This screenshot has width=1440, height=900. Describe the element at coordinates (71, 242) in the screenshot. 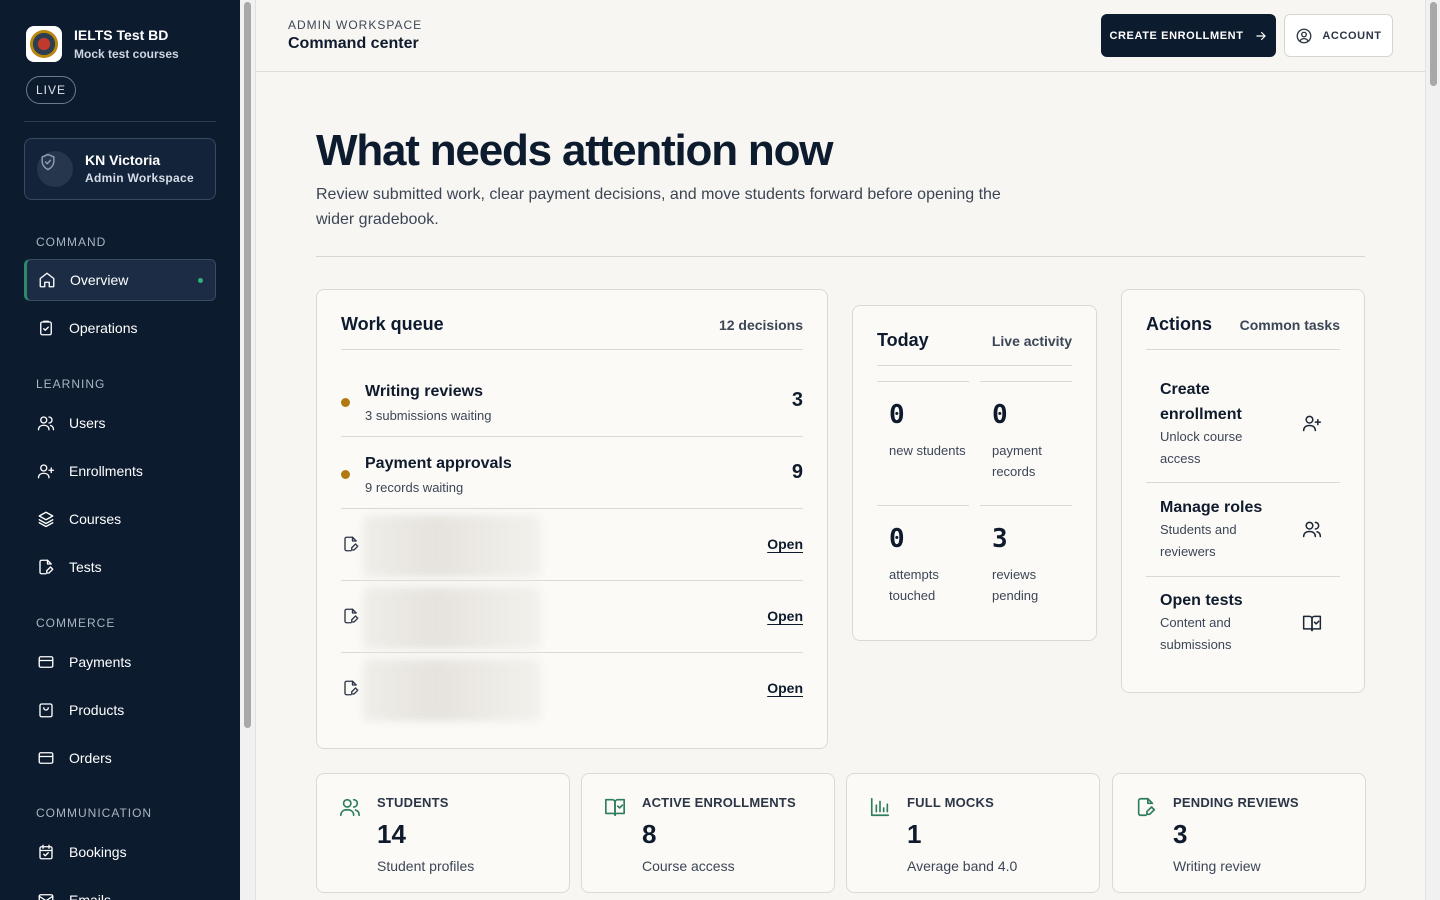

I see `section-command: COMMAND` at that location.